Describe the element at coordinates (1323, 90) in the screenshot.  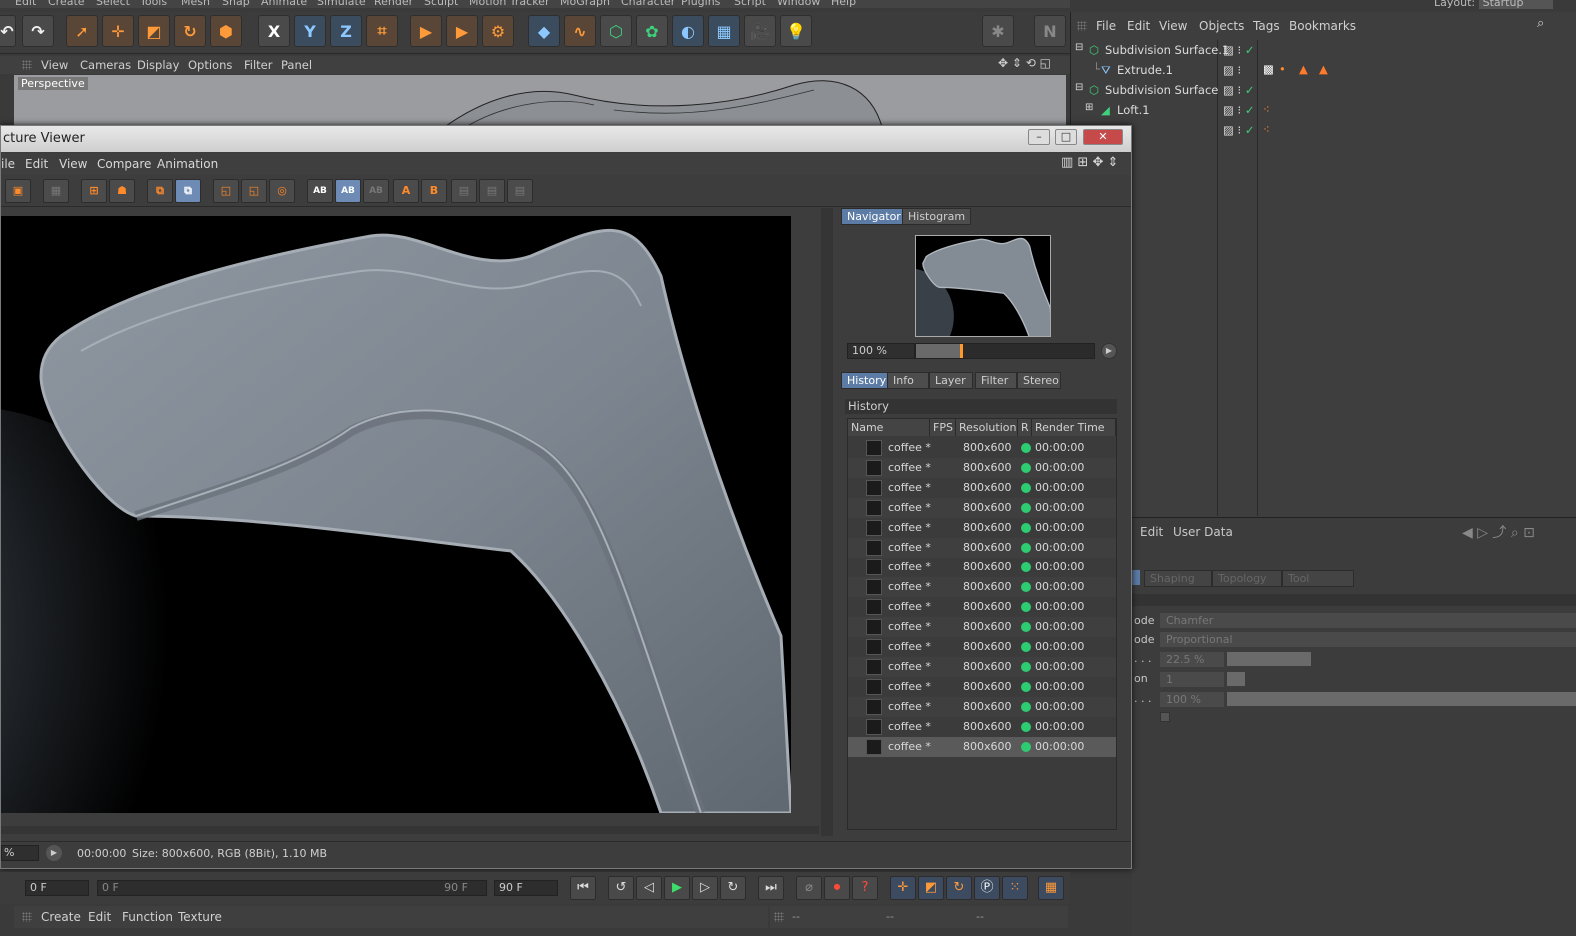
I see `object-row: ⊟ ⬡ Subdivision Surface ▨ ⁝ ✓` at that location.